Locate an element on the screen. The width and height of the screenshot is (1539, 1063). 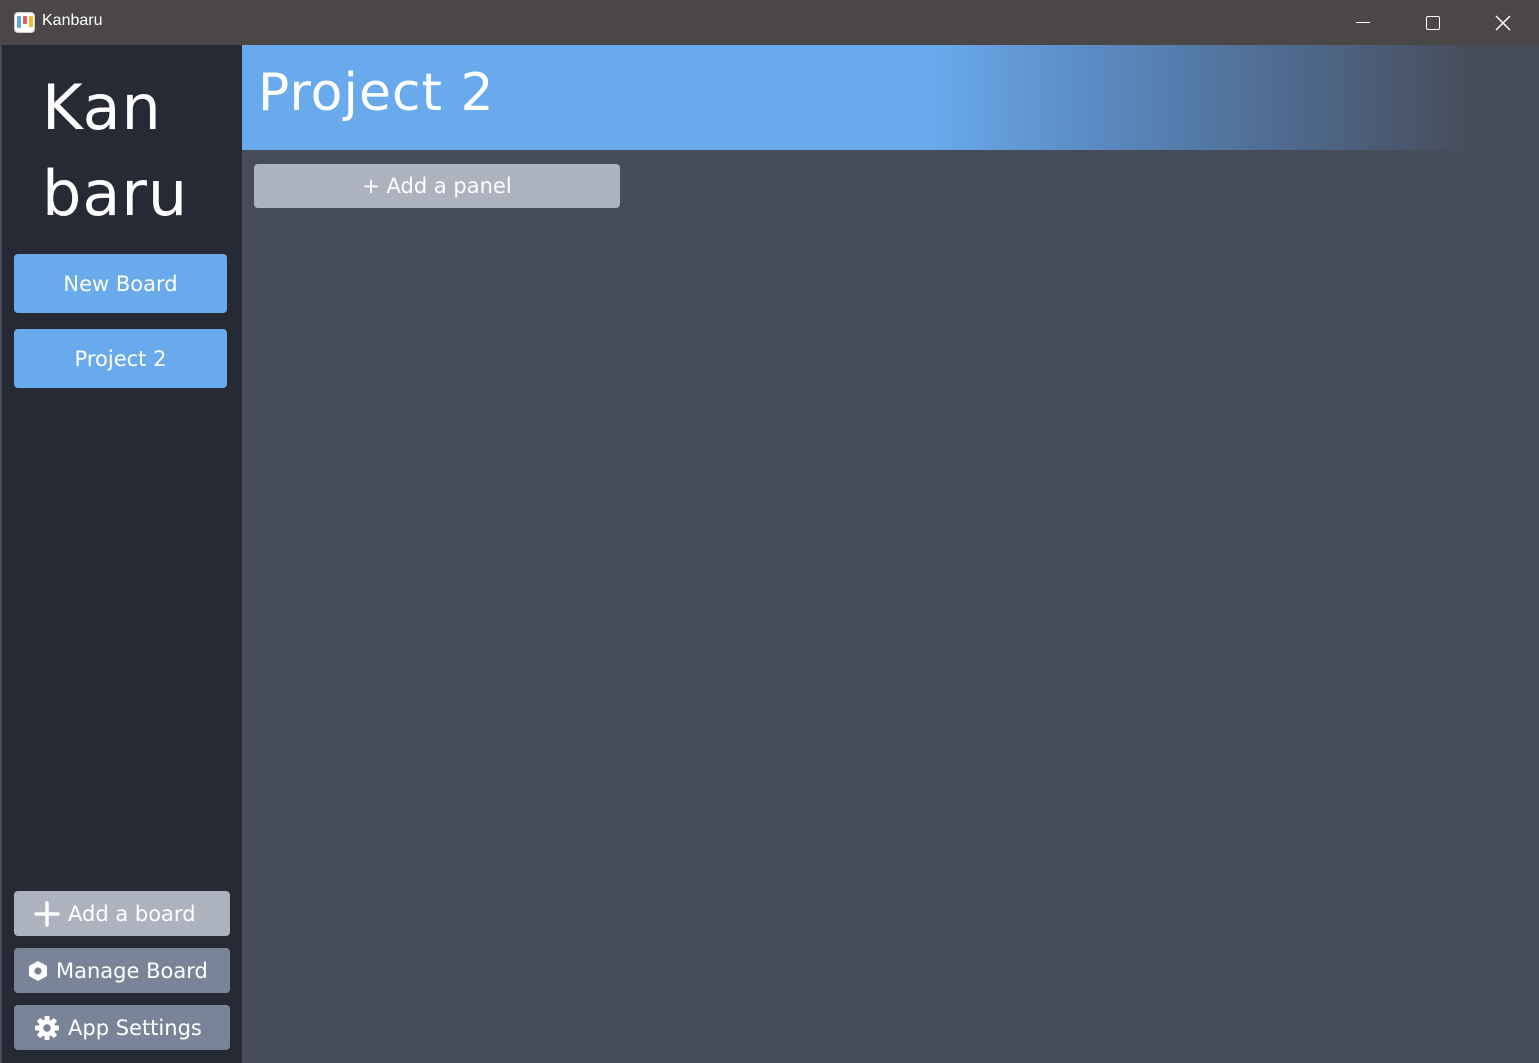
maximize-button is located at coordinates (1433, 22).